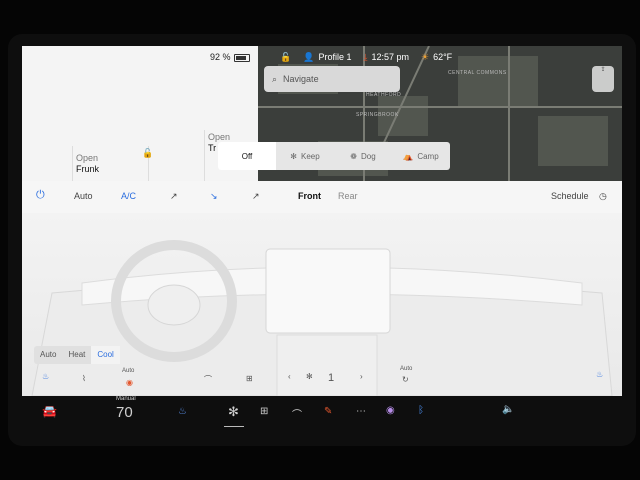 This screenshot has height=480, width=640. What do you see at coordinates (322, 197) in the screenshot?
I see `climate-controls-row: ⏻ Auto A/C ↗ ↘ ↗ Front Rear Schedule ◷` at bounding box center [322, 197].